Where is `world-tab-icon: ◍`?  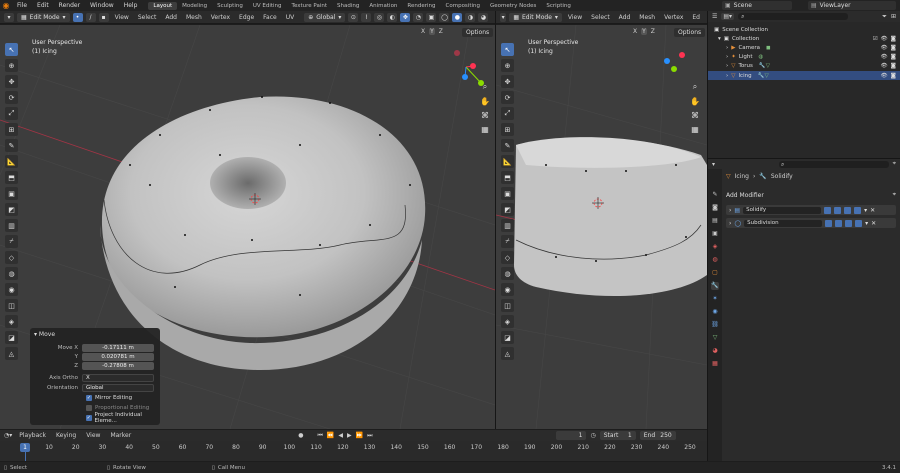
world-tab-icon: ◍ is located at coordinates (715, 260).